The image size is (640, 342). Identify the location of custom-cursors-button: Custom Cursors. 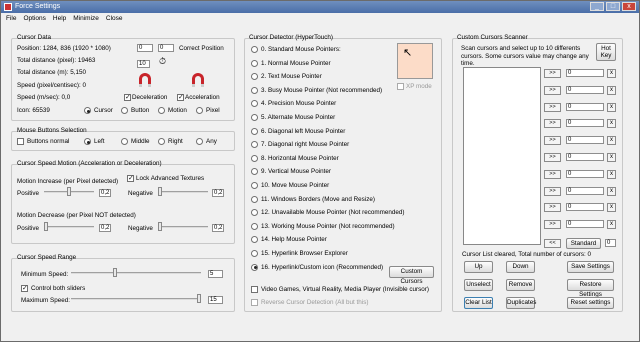
(411, 275).